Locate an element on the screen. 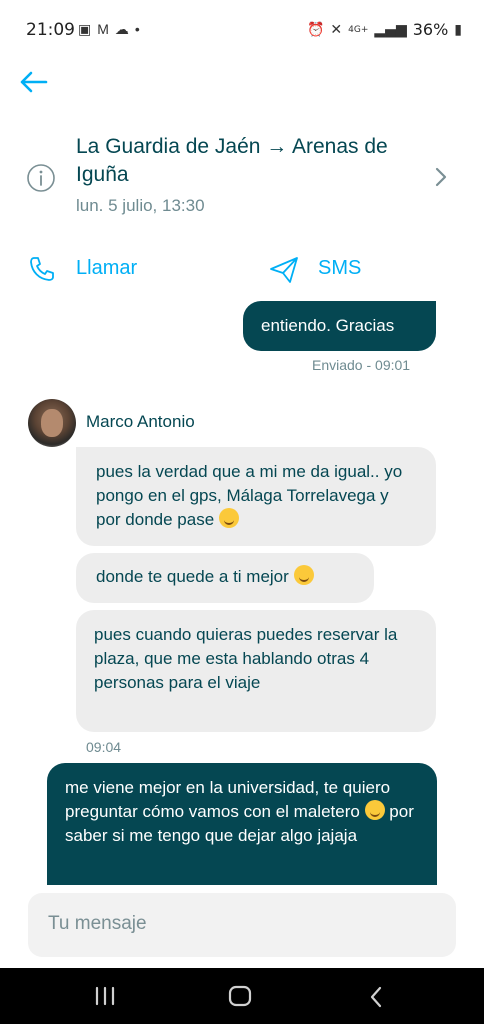 The width and height of the screenshot is (484, 1024). gallery-icon: ▣ is located at coordinates (85, 29).